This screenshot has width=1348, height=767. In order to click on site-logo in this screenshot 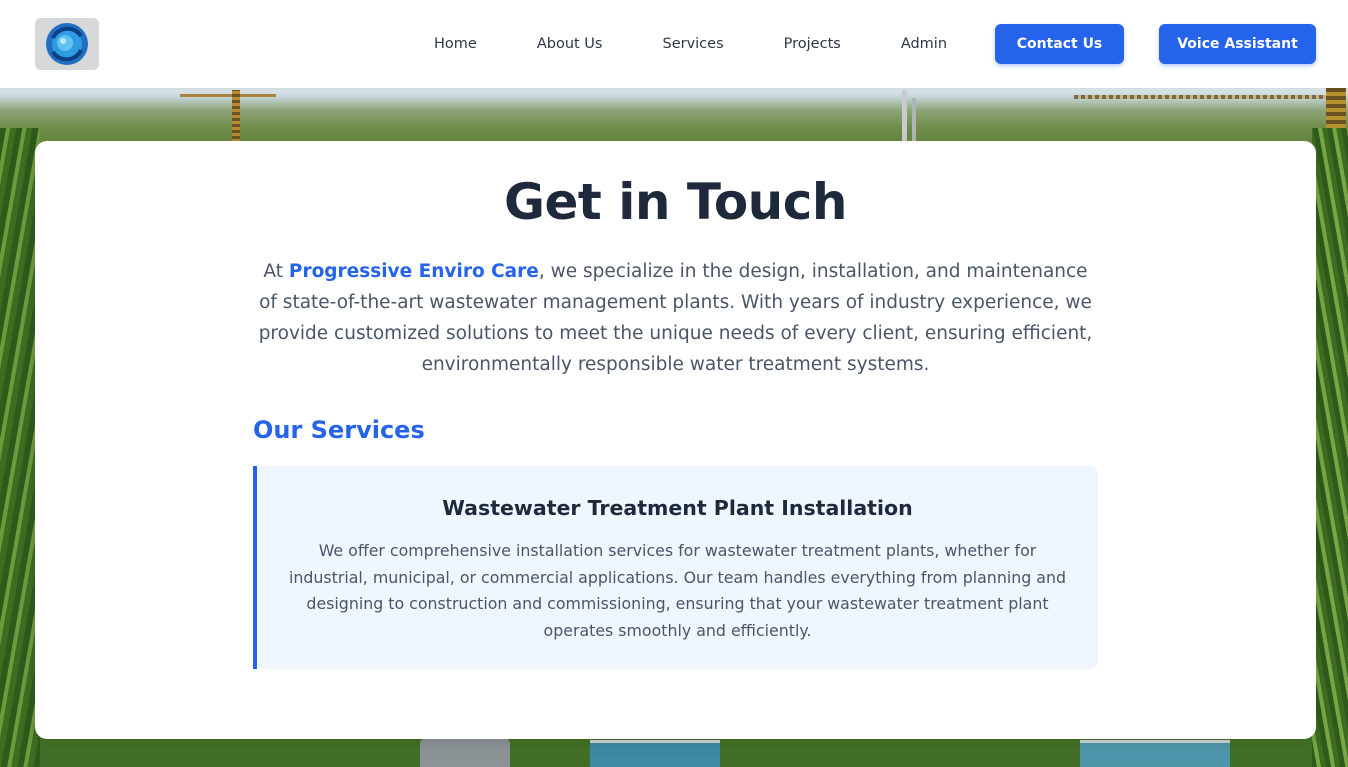, I will do `click(67, 44)`.